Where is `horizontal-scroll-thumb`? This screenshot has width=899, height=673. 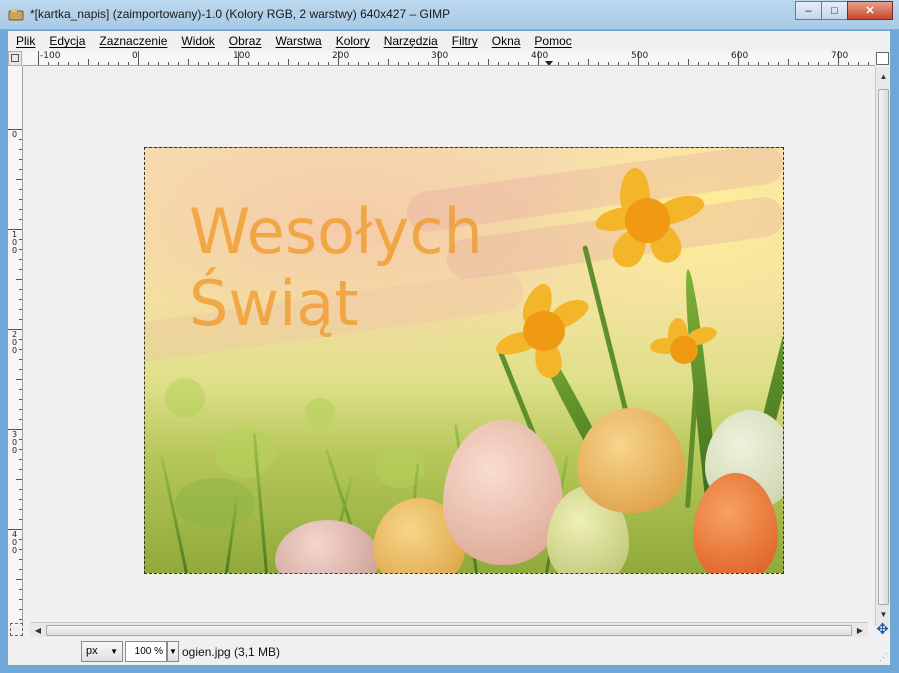
horizontal-scroll-thumb is located at coordinates (449, 630).